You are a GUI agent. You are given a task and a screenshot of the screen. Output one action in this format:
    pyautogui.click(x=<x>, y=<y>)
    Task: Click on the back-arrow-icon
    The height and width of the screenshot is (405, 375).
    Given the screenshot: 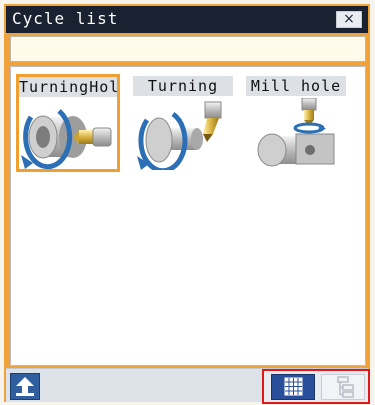 What is the action you would take?
    pyautogui.click(x=25, y=386)
    